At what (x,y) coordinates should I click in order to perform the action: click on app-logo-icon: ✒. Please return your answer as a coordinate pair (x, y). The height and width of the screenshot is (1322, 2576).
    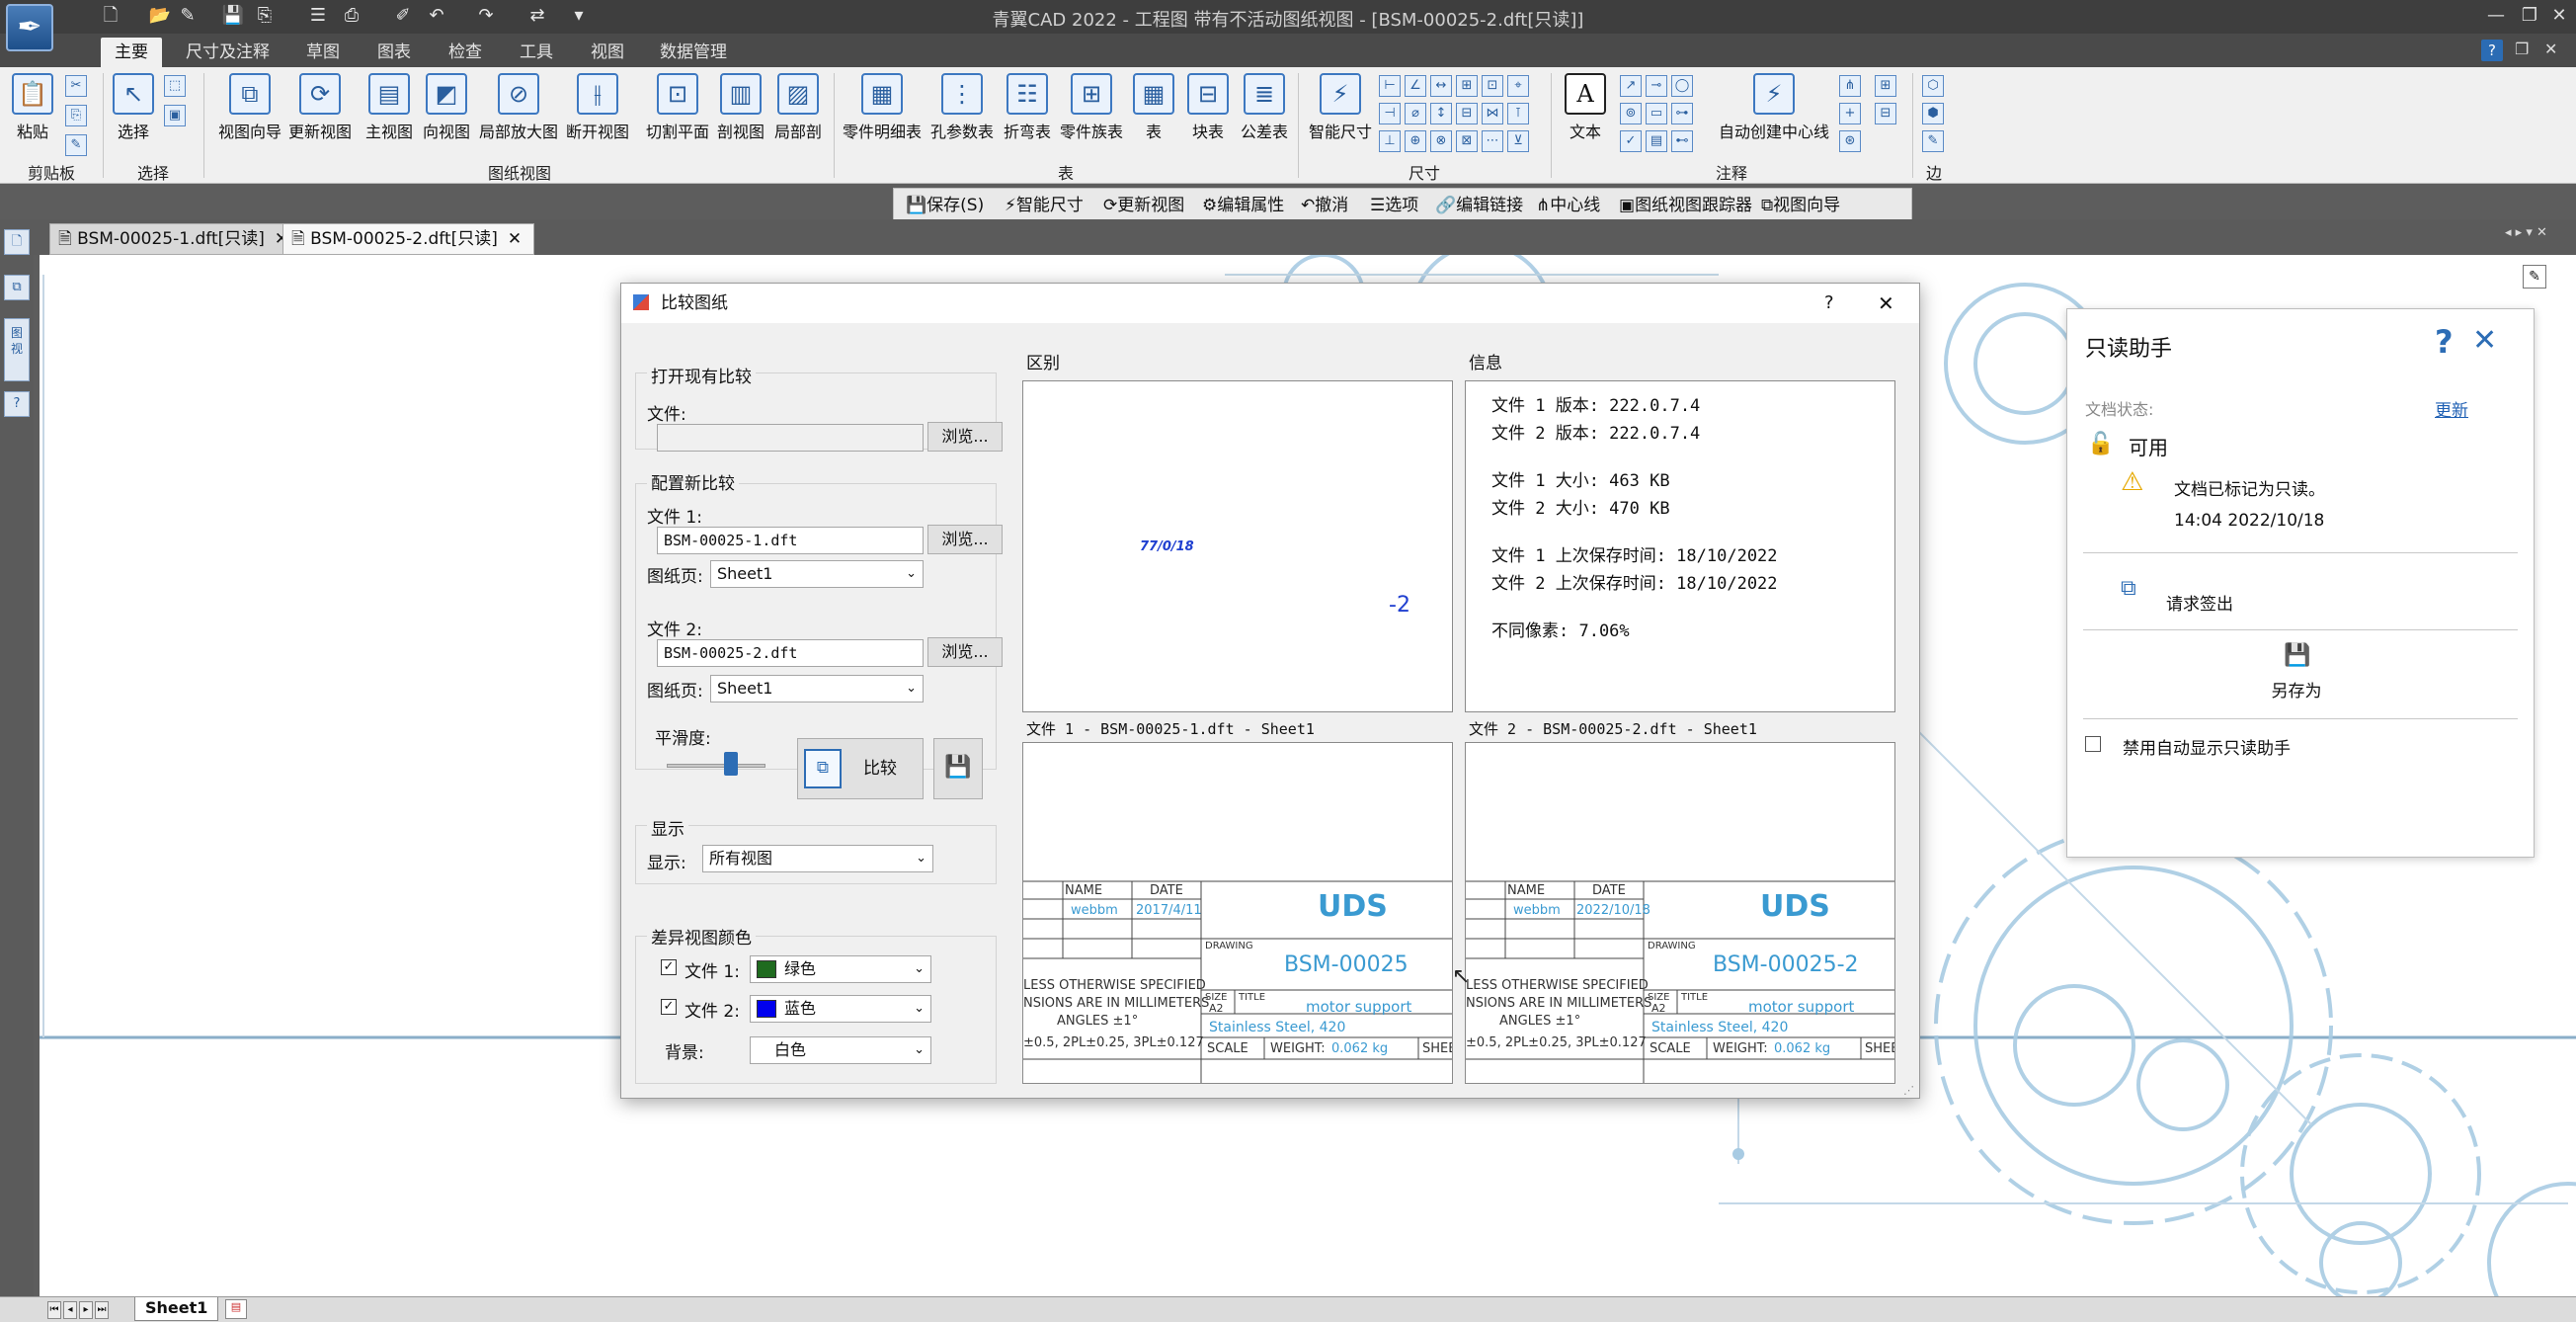
    Looking at the image, I should click on (29, 27).